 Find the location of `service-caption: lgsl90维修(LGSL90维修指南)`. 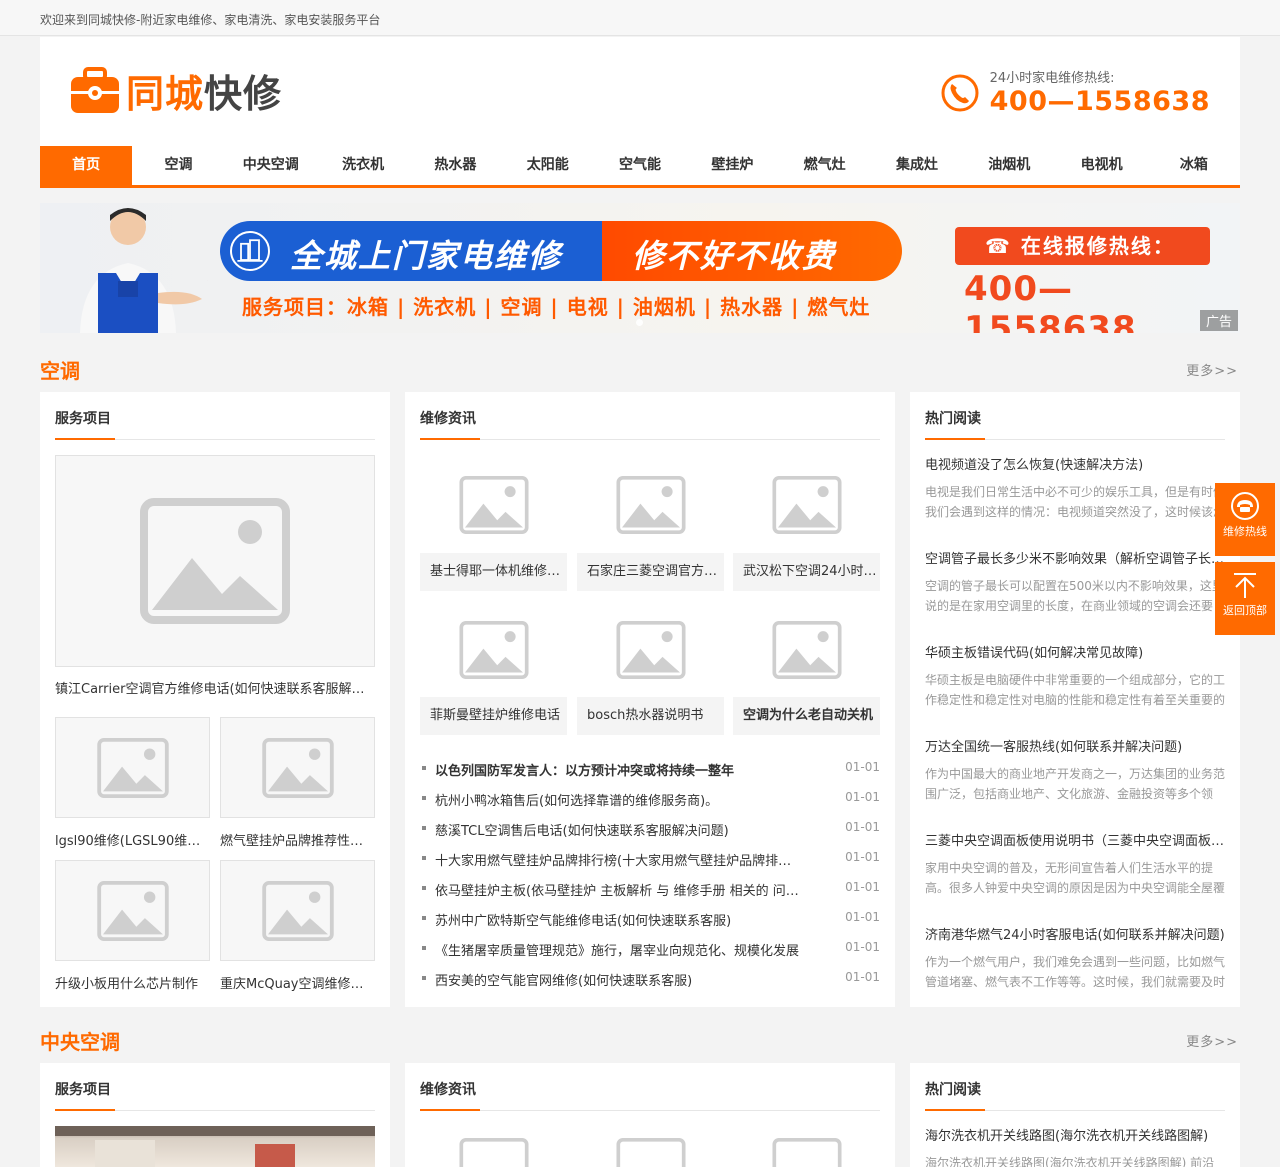

service-caption: lgsl90维修(LGSL90维修指南) is located at coordinates (132, 839).